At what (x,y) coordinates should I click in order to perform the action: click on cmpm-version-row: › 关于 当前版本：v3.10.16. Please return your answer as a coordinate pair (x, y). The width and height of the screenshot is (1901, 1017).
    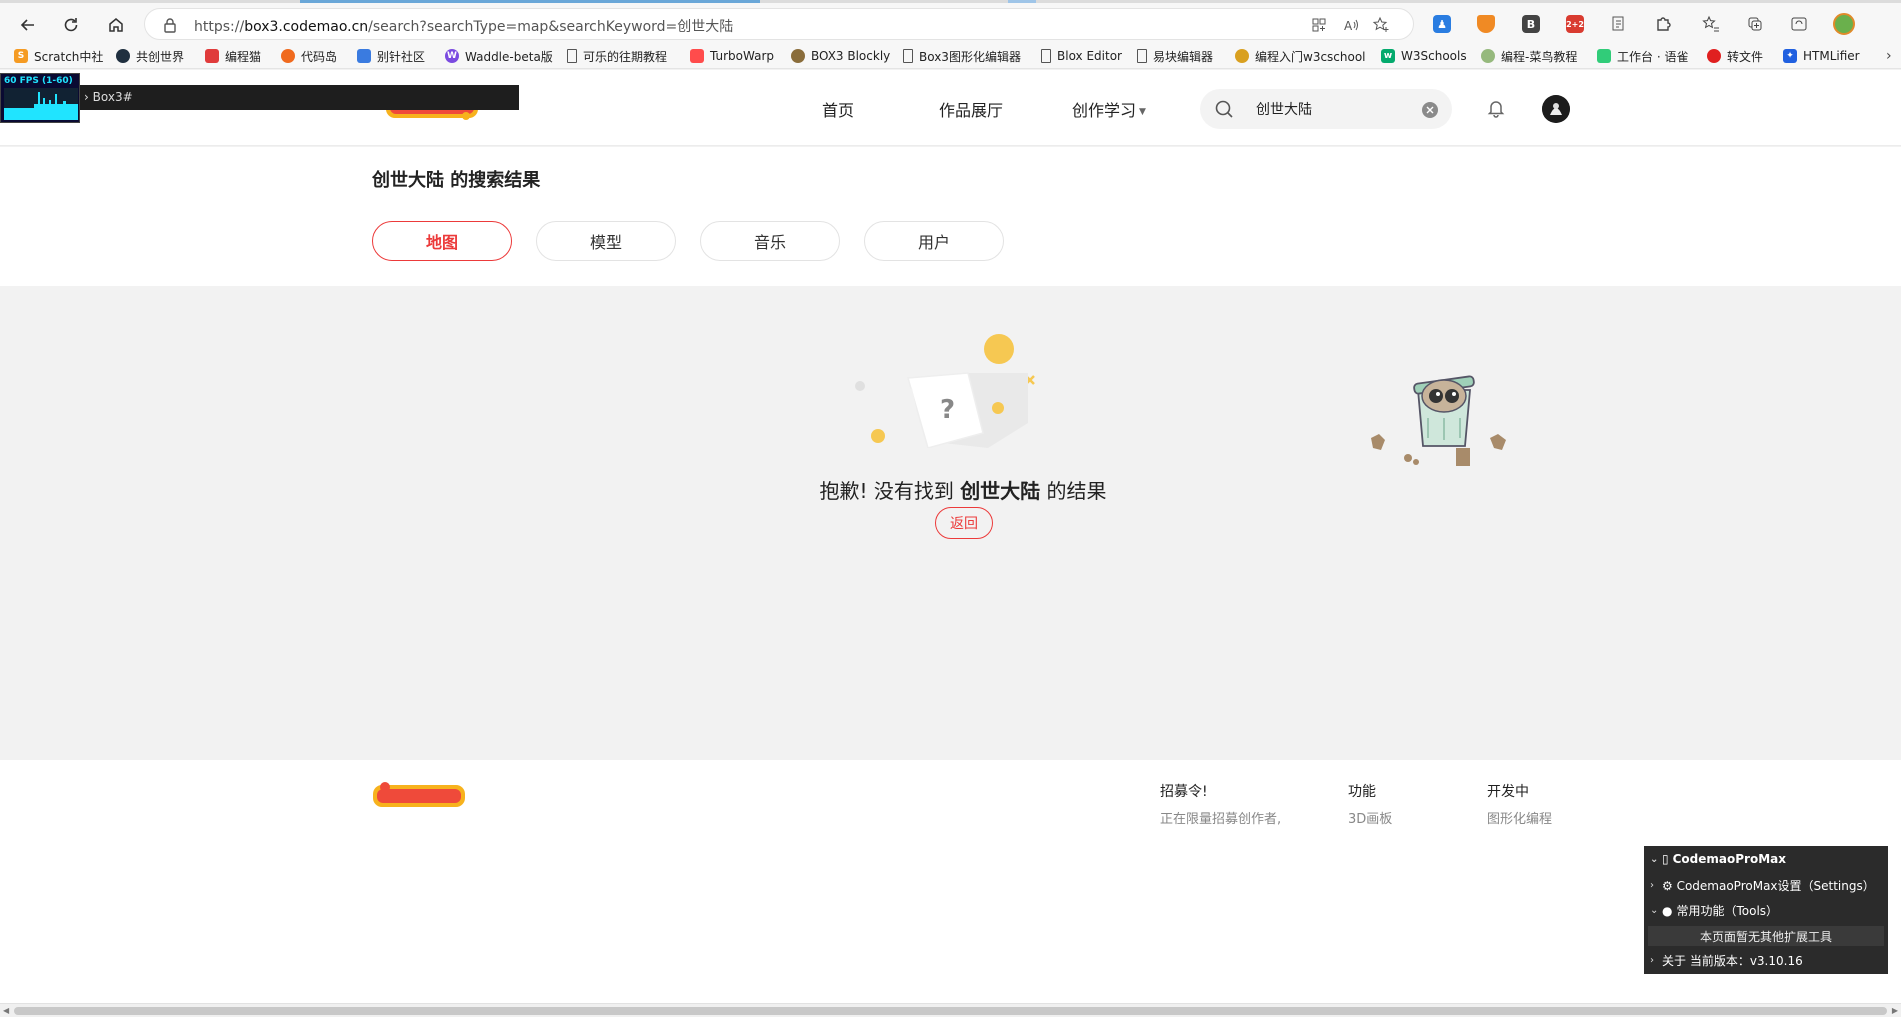
    Looking at the image, I should click on (1726, 960).